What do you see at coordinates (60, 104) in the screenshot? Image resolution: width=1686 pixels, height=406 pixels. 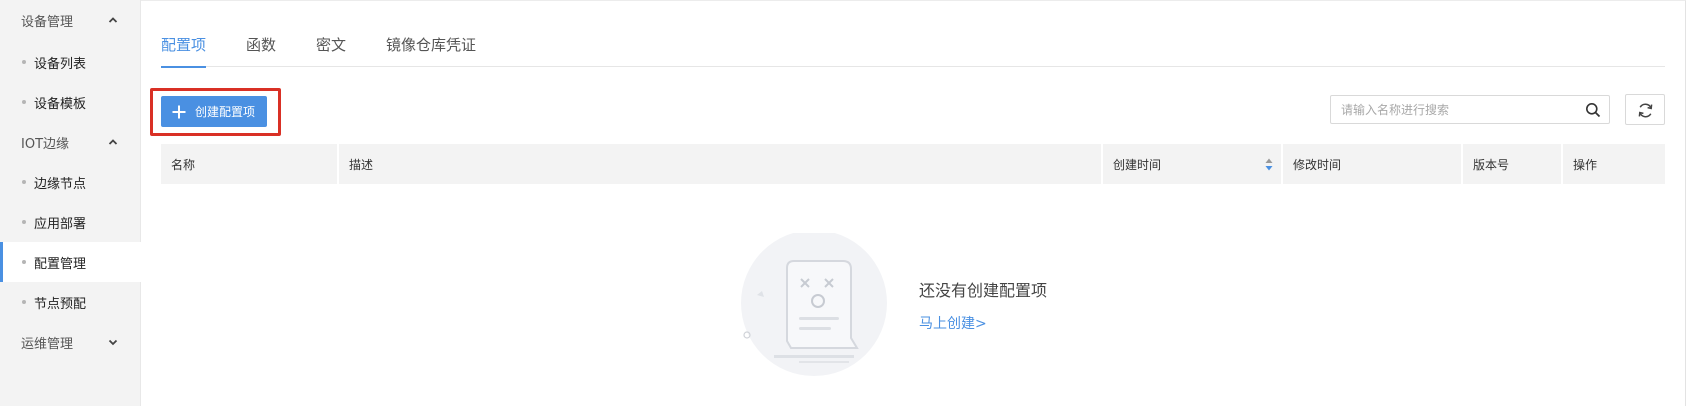 I see `sidebar-item-label: 设备模板` at bounding box center [60, 104].